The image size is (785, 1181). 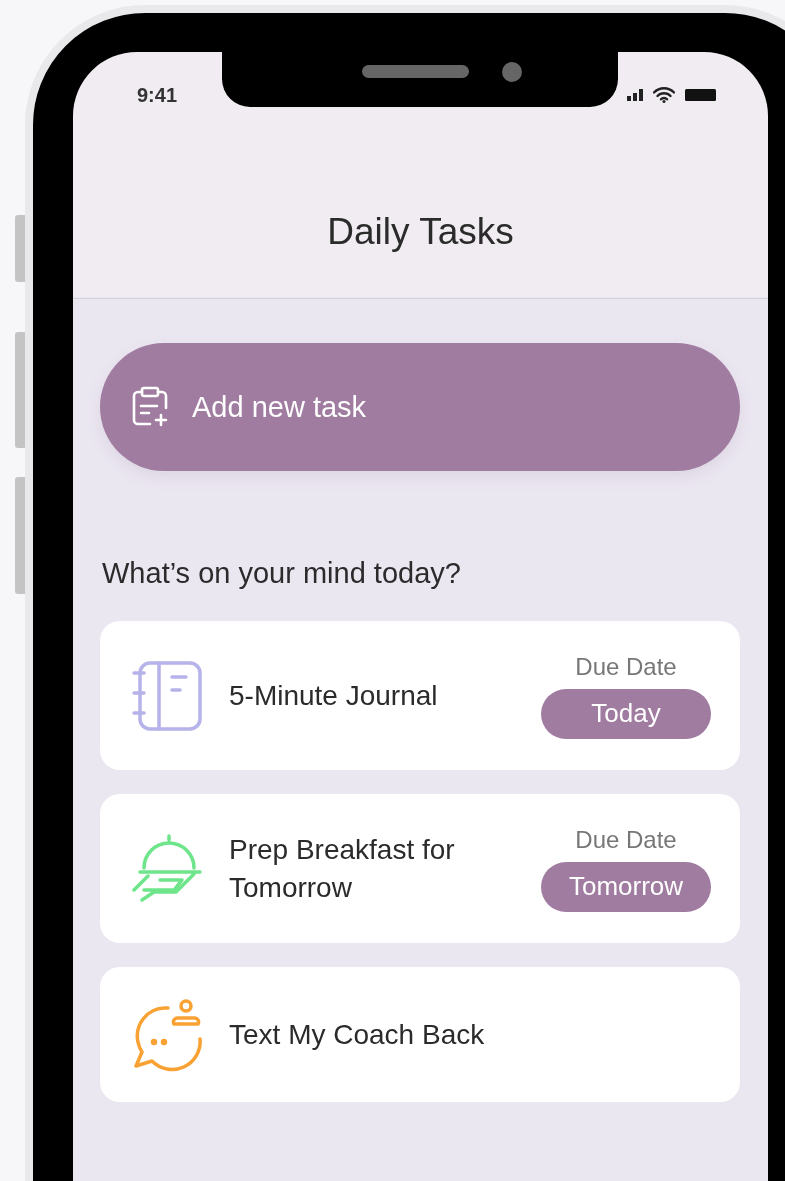 I want to click on task-title: Text My Coach Back, so click(x=357, y=1034).